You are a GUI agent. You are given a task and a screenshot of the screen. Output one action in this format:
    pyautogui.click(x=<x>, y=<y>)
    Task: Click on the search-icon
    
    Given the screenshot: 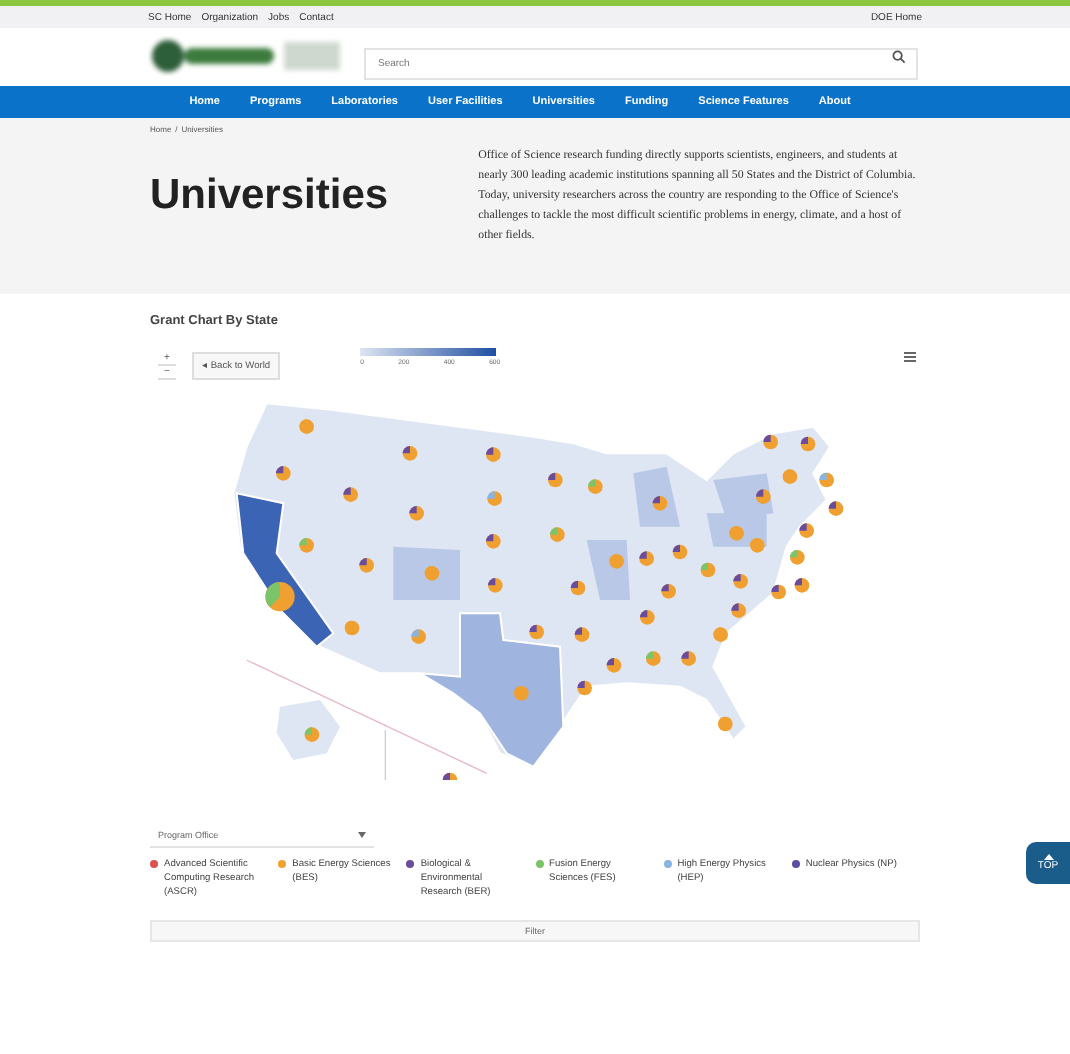 What is the action you would take?
    pyautogui.click(x=899, y=56)
    